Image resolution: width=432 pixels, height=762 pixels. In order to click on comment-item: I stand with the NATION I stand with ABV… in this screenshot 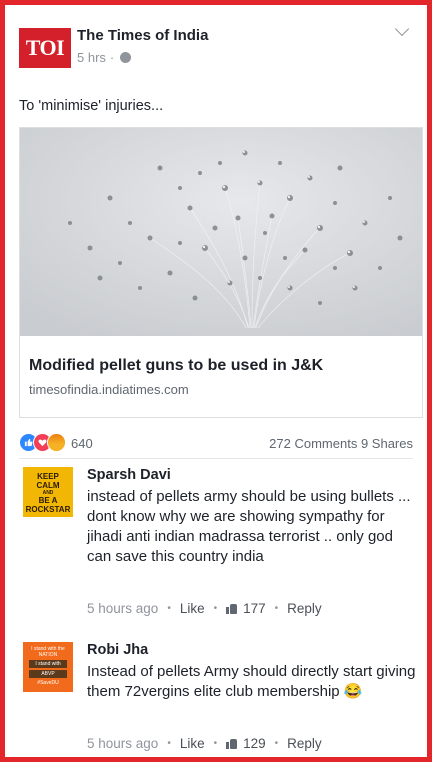, I will do `click(217, 699)`.